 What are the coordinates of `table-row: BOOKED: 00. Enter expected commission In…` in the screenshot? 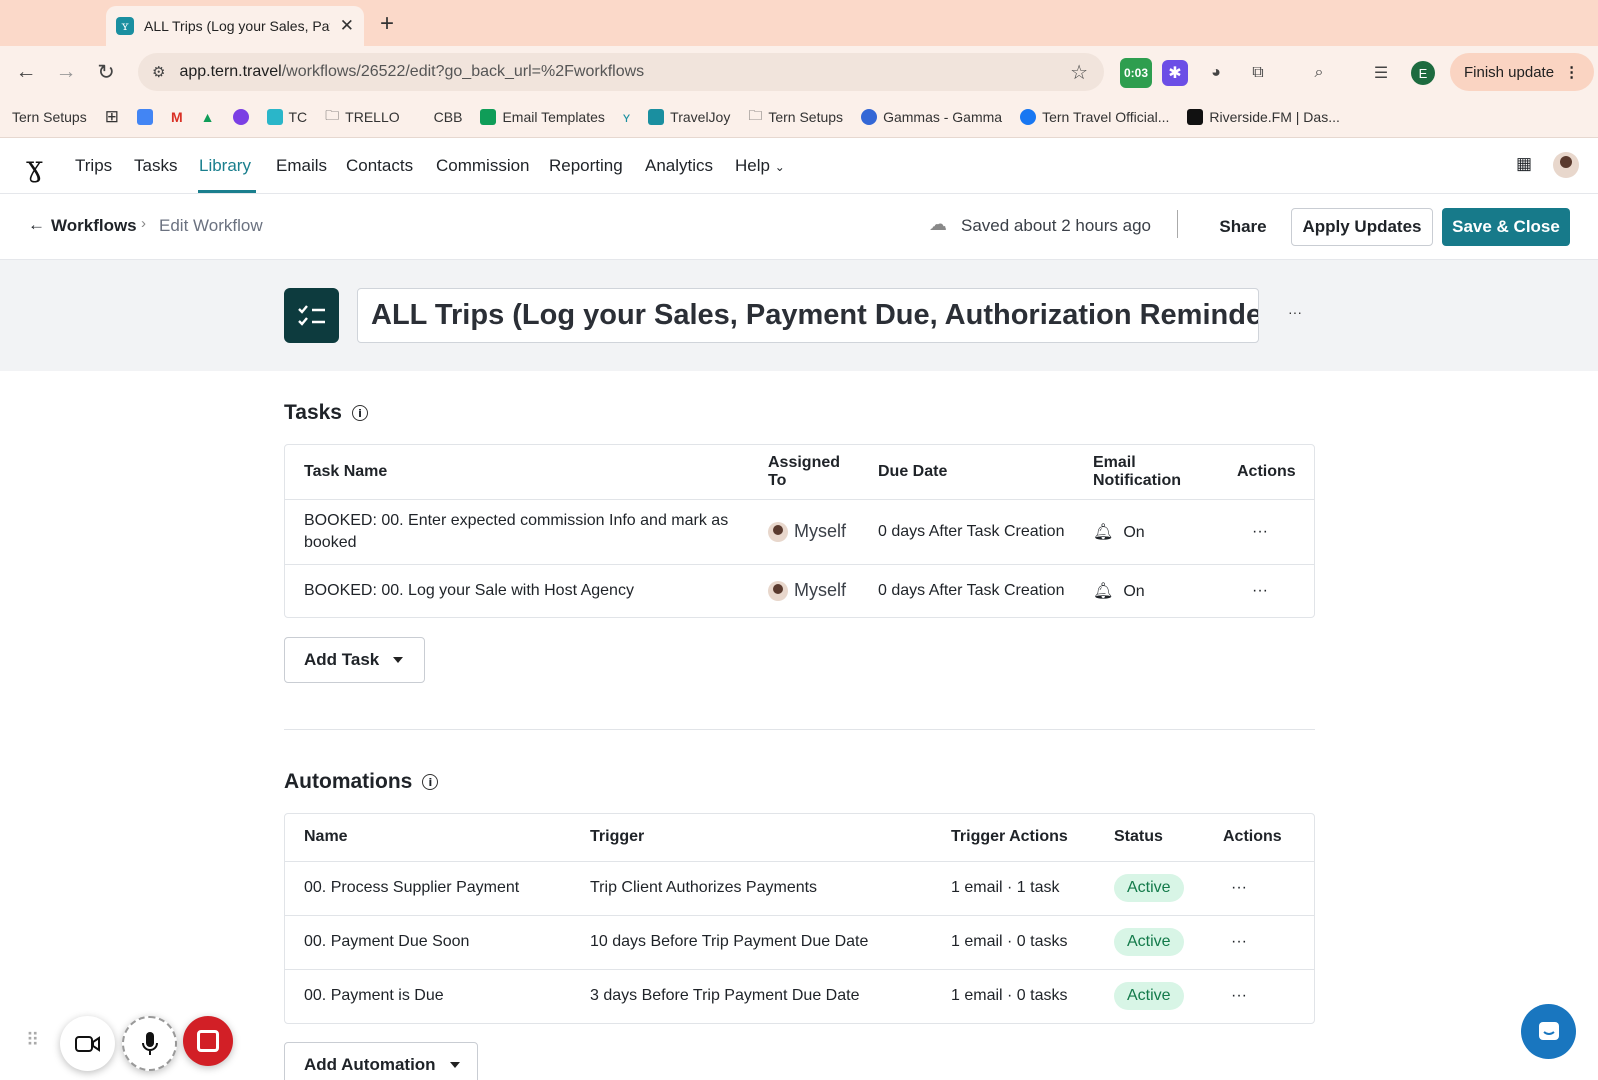 It's located at (799, 531).